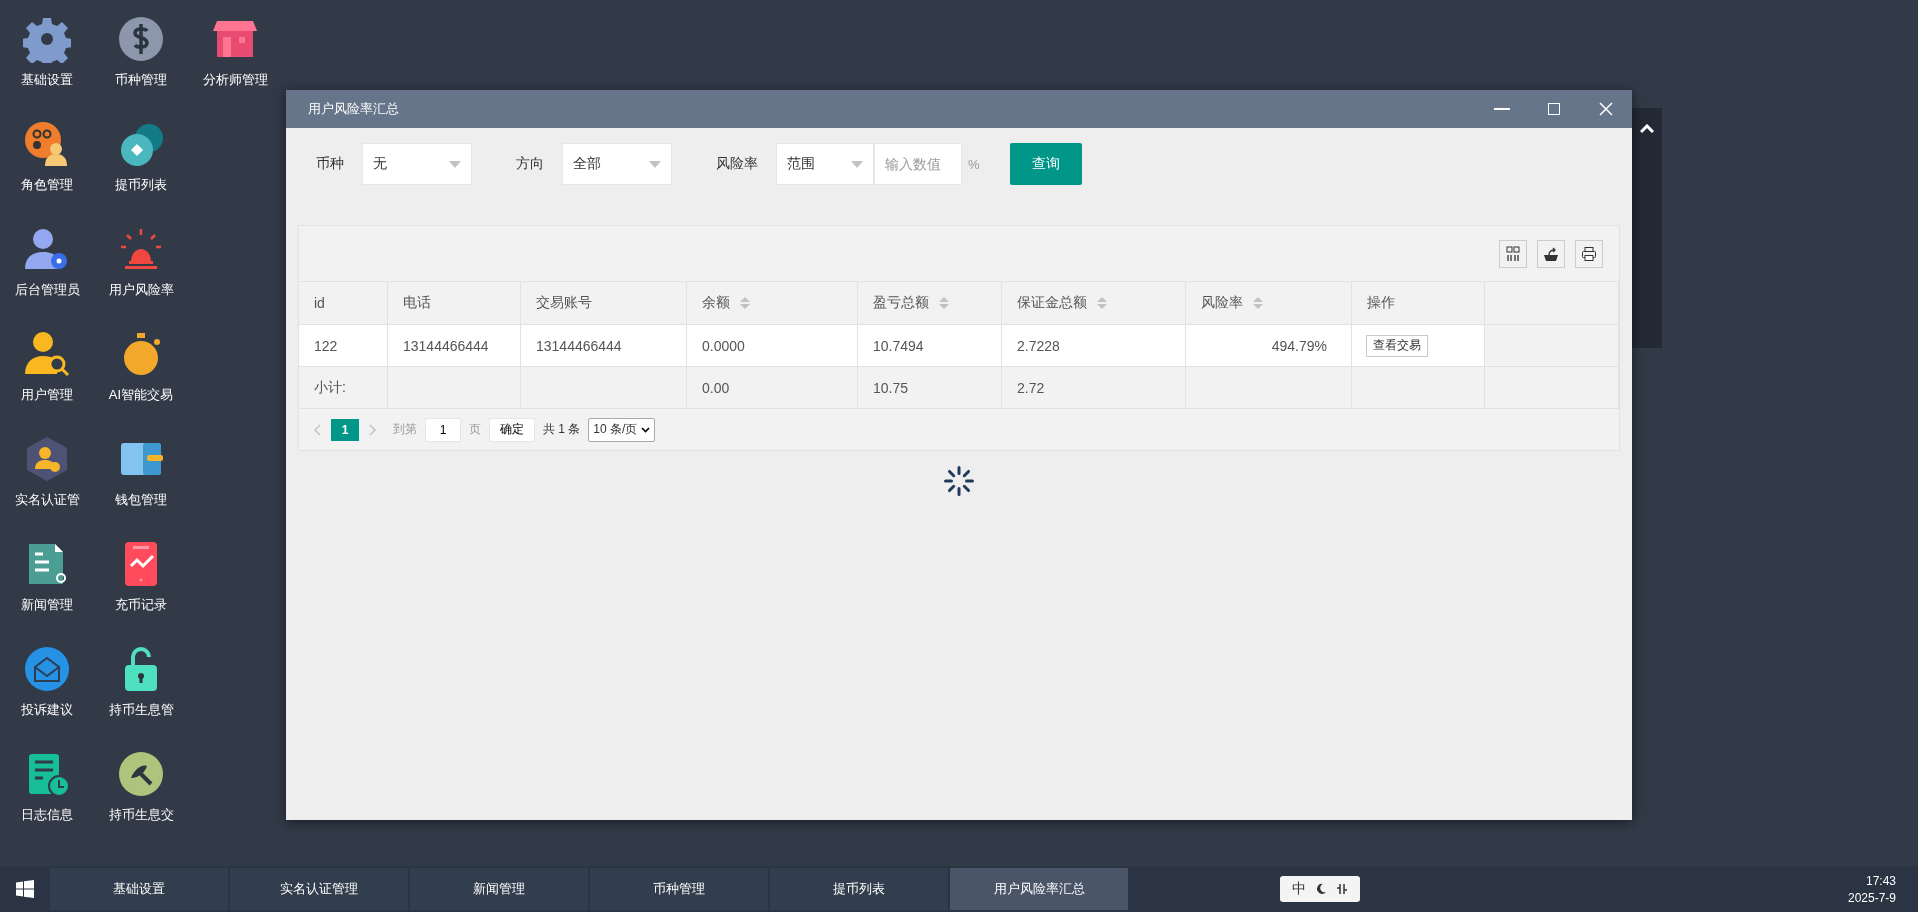 This screenshot has height=912, width=1918. I want to click on desktop-icon-label: AI智能交易, so click(141, 395).